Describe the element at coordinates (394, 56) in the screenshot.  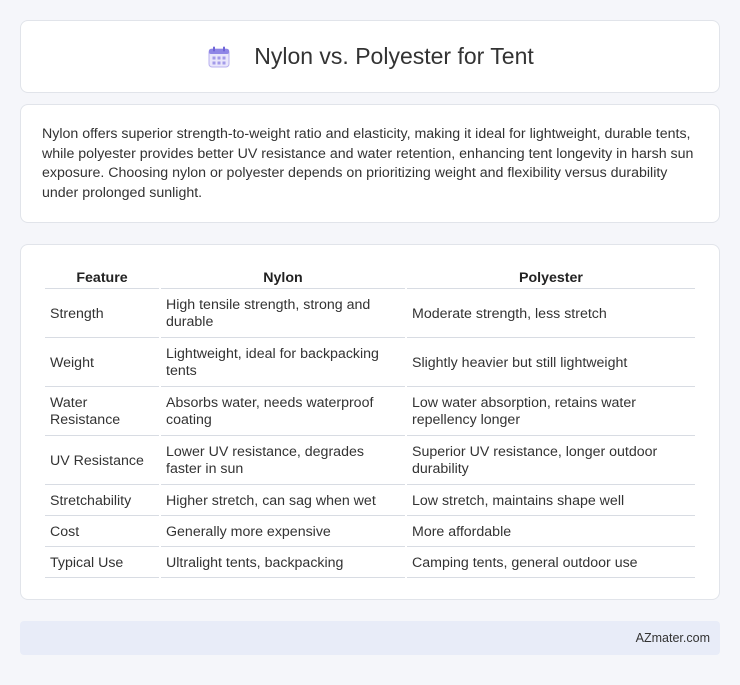
I see `page-title: Nylon vs. Polyester for Tent` at that location.